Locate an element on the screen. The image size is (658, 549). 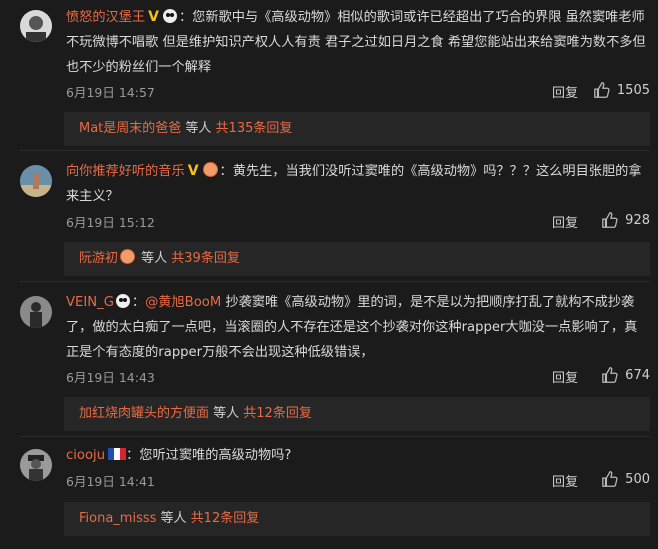
comment-username: VEIN_G is located at coordinates (90, 302).